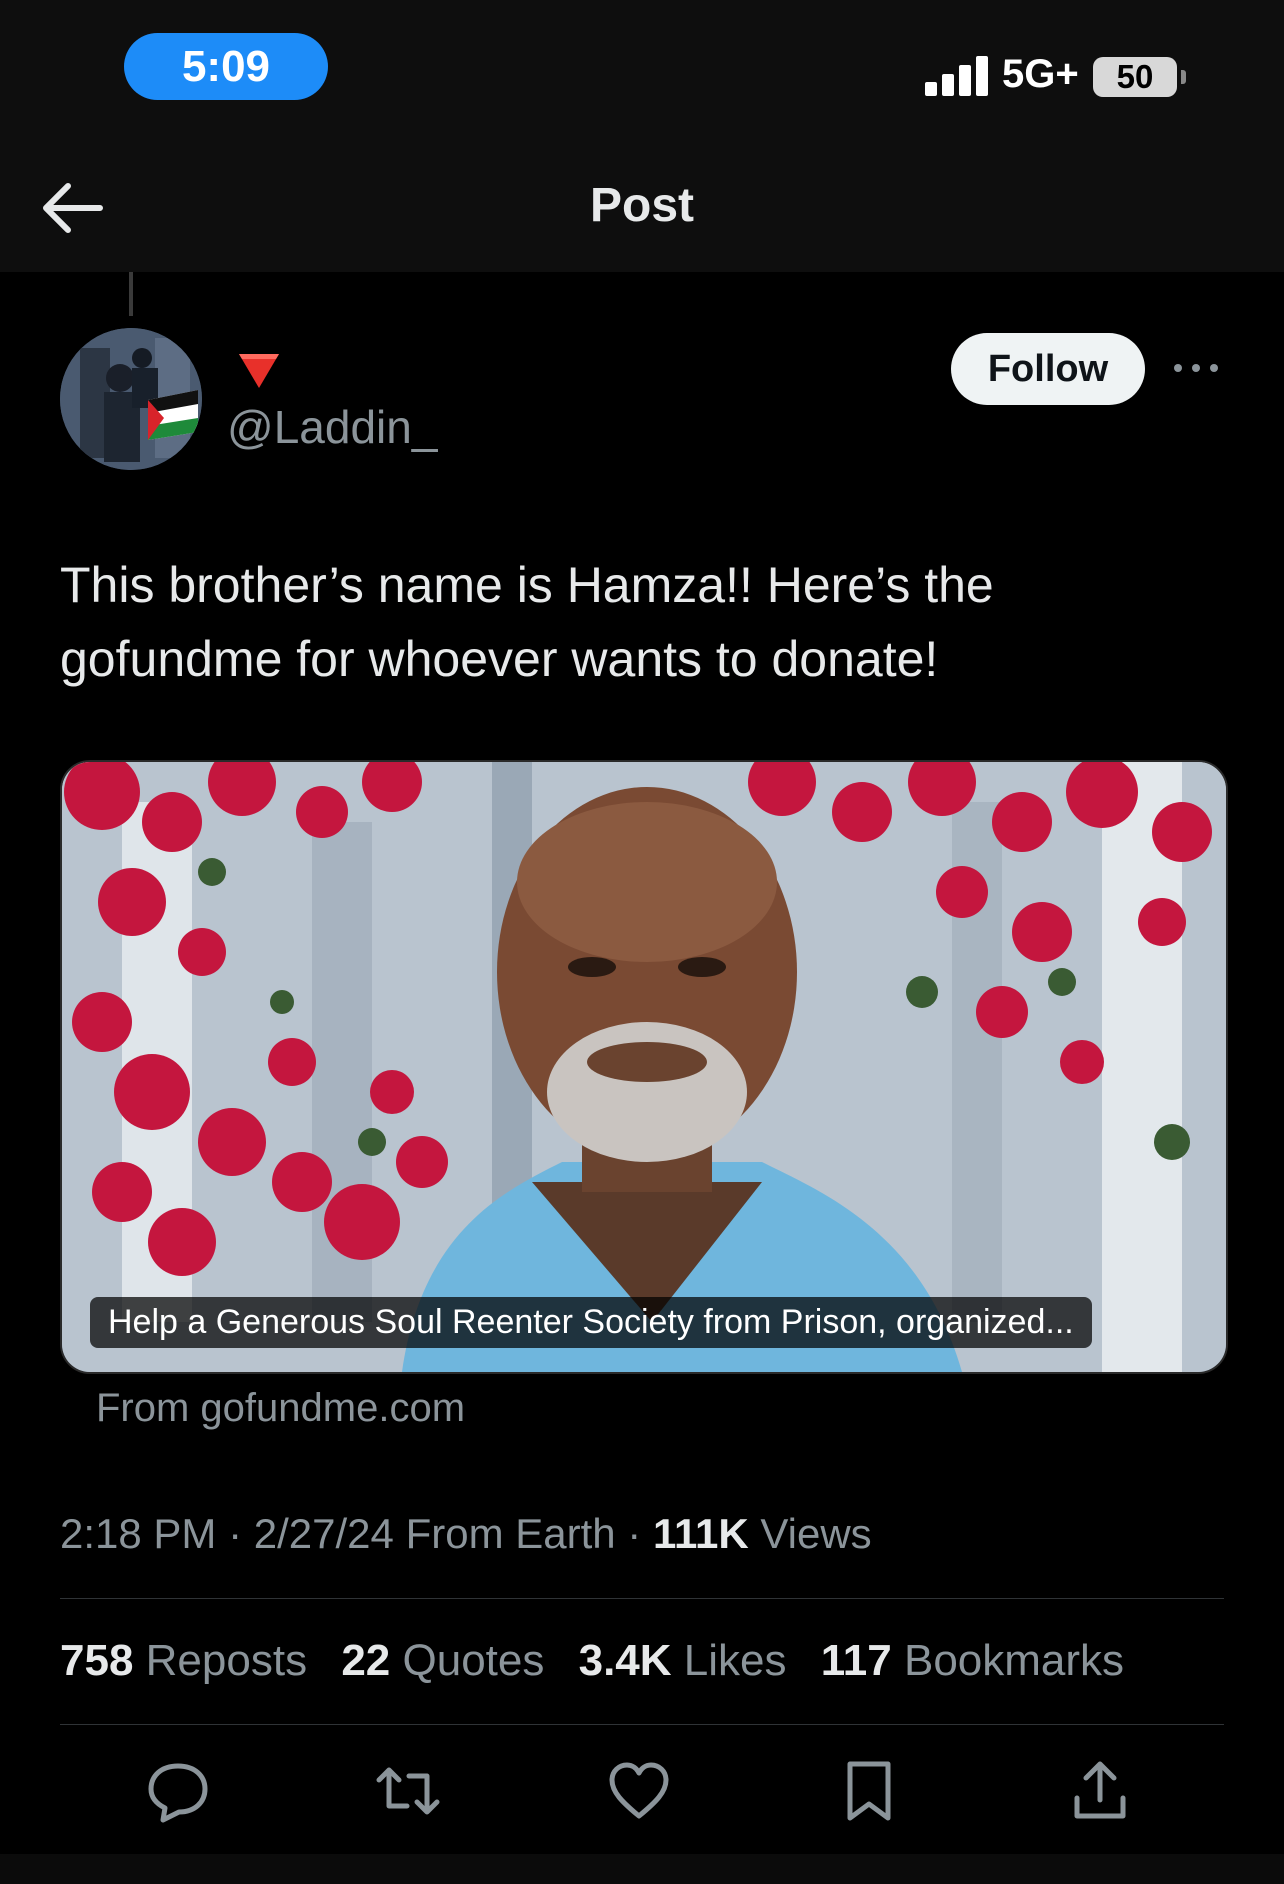 The image size is (1284, 1884). What do you see at coordinates (259, 370) in the screenshot?
I see `red-triangle-icon` at bounding box center [259, 370].